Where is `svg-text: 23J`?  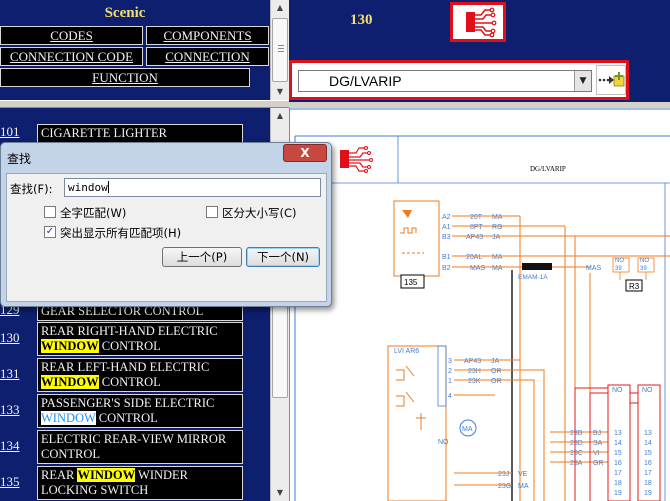 svg-text: 23J is located at coordinates (503, 474).